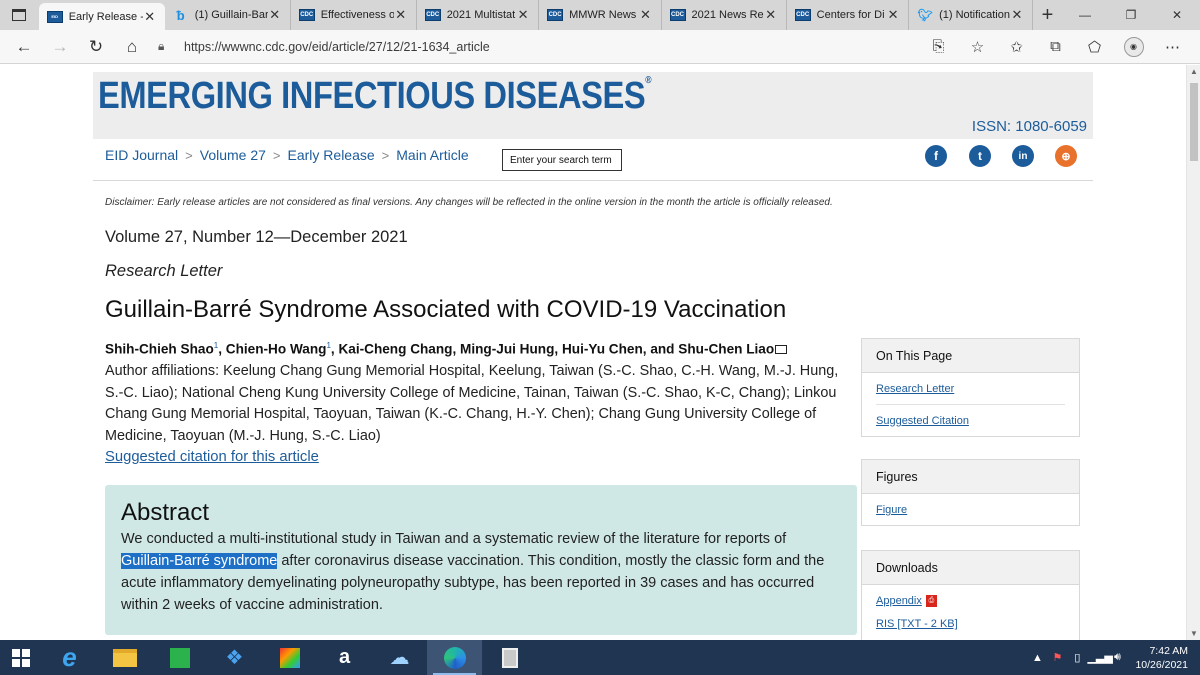 The width and height of the screenshot is (1200, 675). I want to click on dropbox-icon: ❖, so click(234, 657).